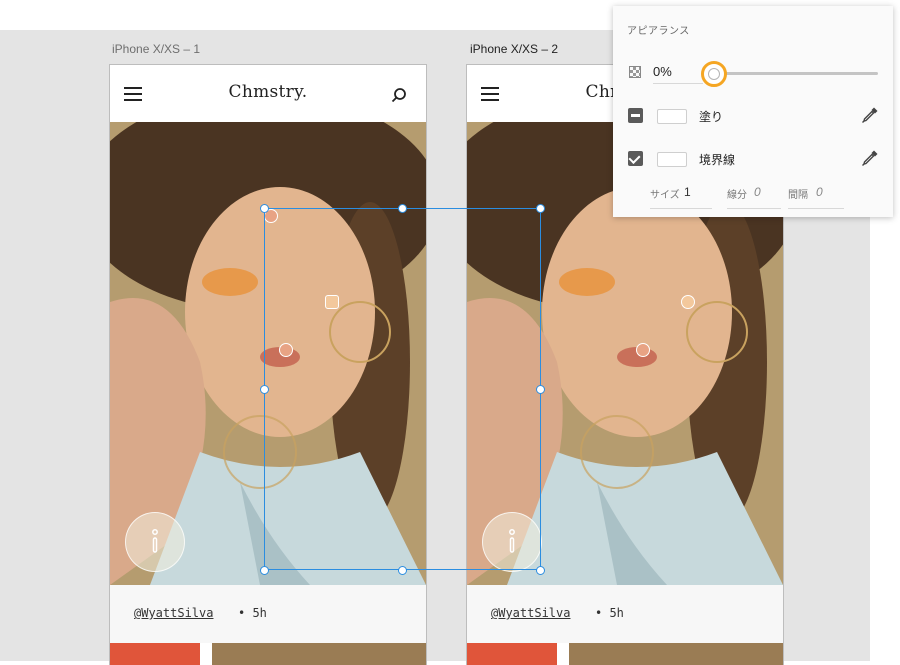 This screenshot has height=665, width=900. What do you see at coordinates (540, 570) in the screenshot?
I see `resize-handle-bottom-right` at bounding box center [540, 570].